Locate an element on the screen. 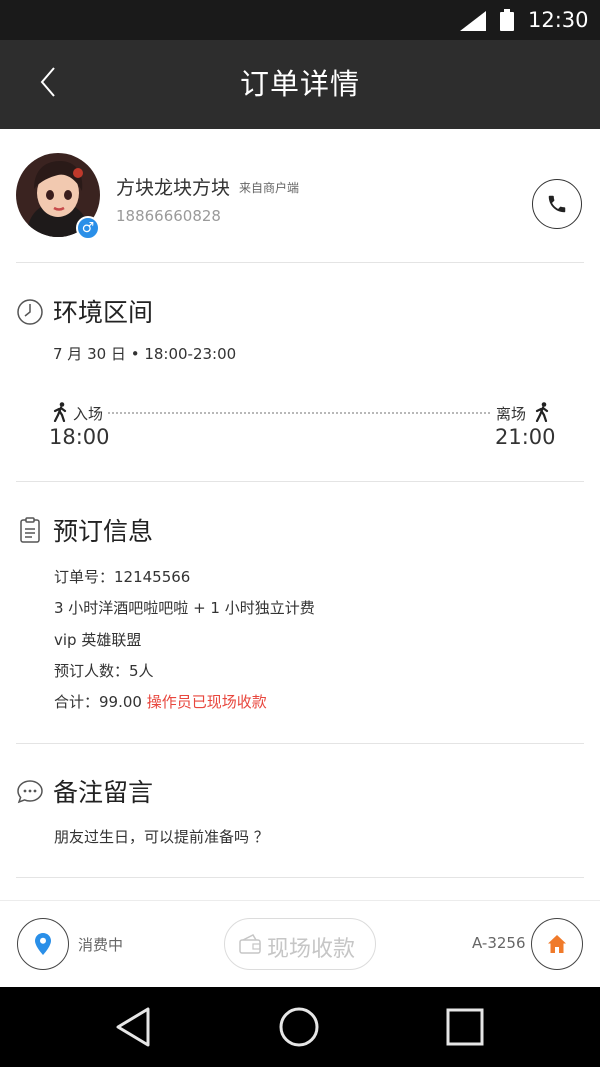  user-name: 方块龙块方块 is located at coordinates (173, 188).